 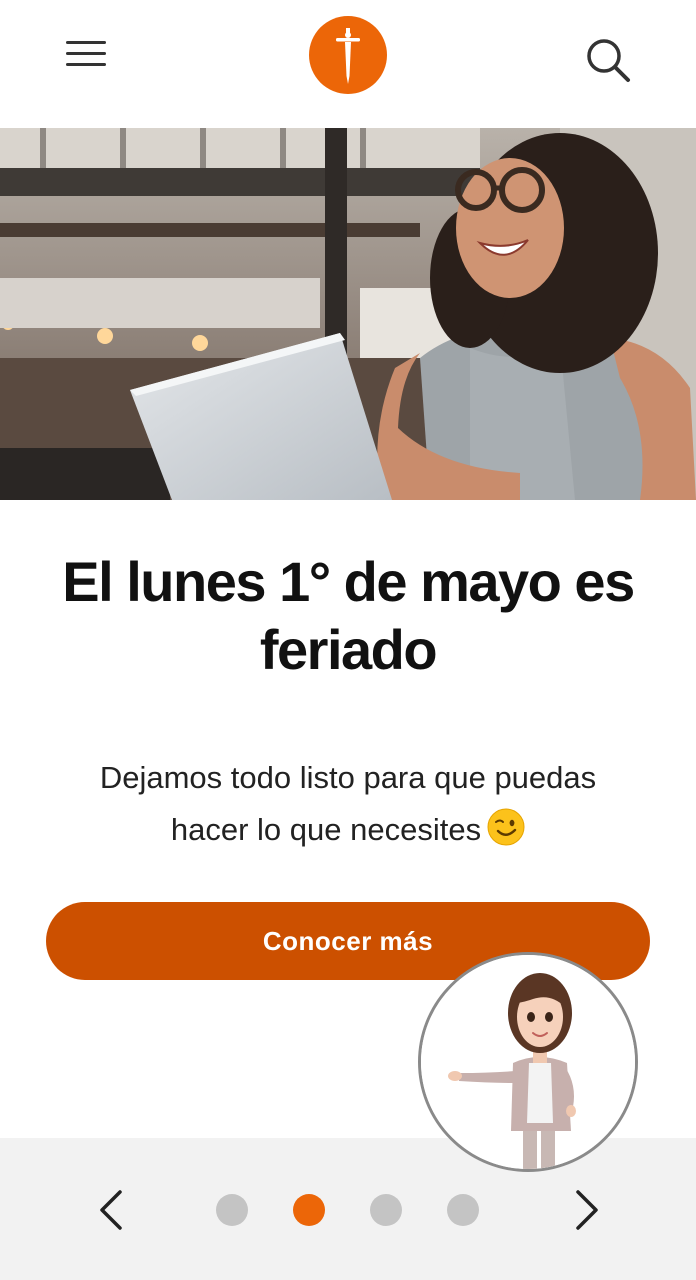 I want to click on assistant-avatar-icon, so click(x=528, y=1062).